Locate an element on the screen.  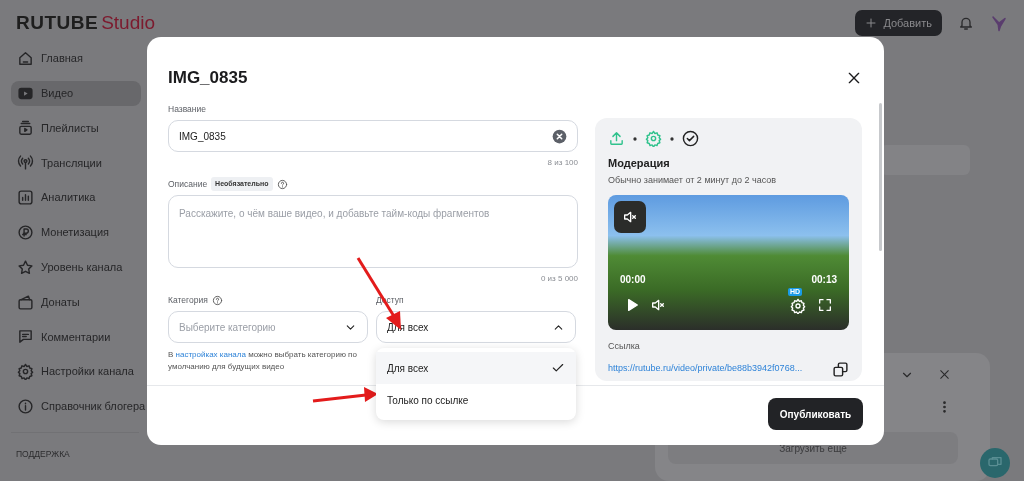
category-hint: В настройках канала можно выбрать категорию по умолчанию для будущих видео is located at coordinates (263, 361).